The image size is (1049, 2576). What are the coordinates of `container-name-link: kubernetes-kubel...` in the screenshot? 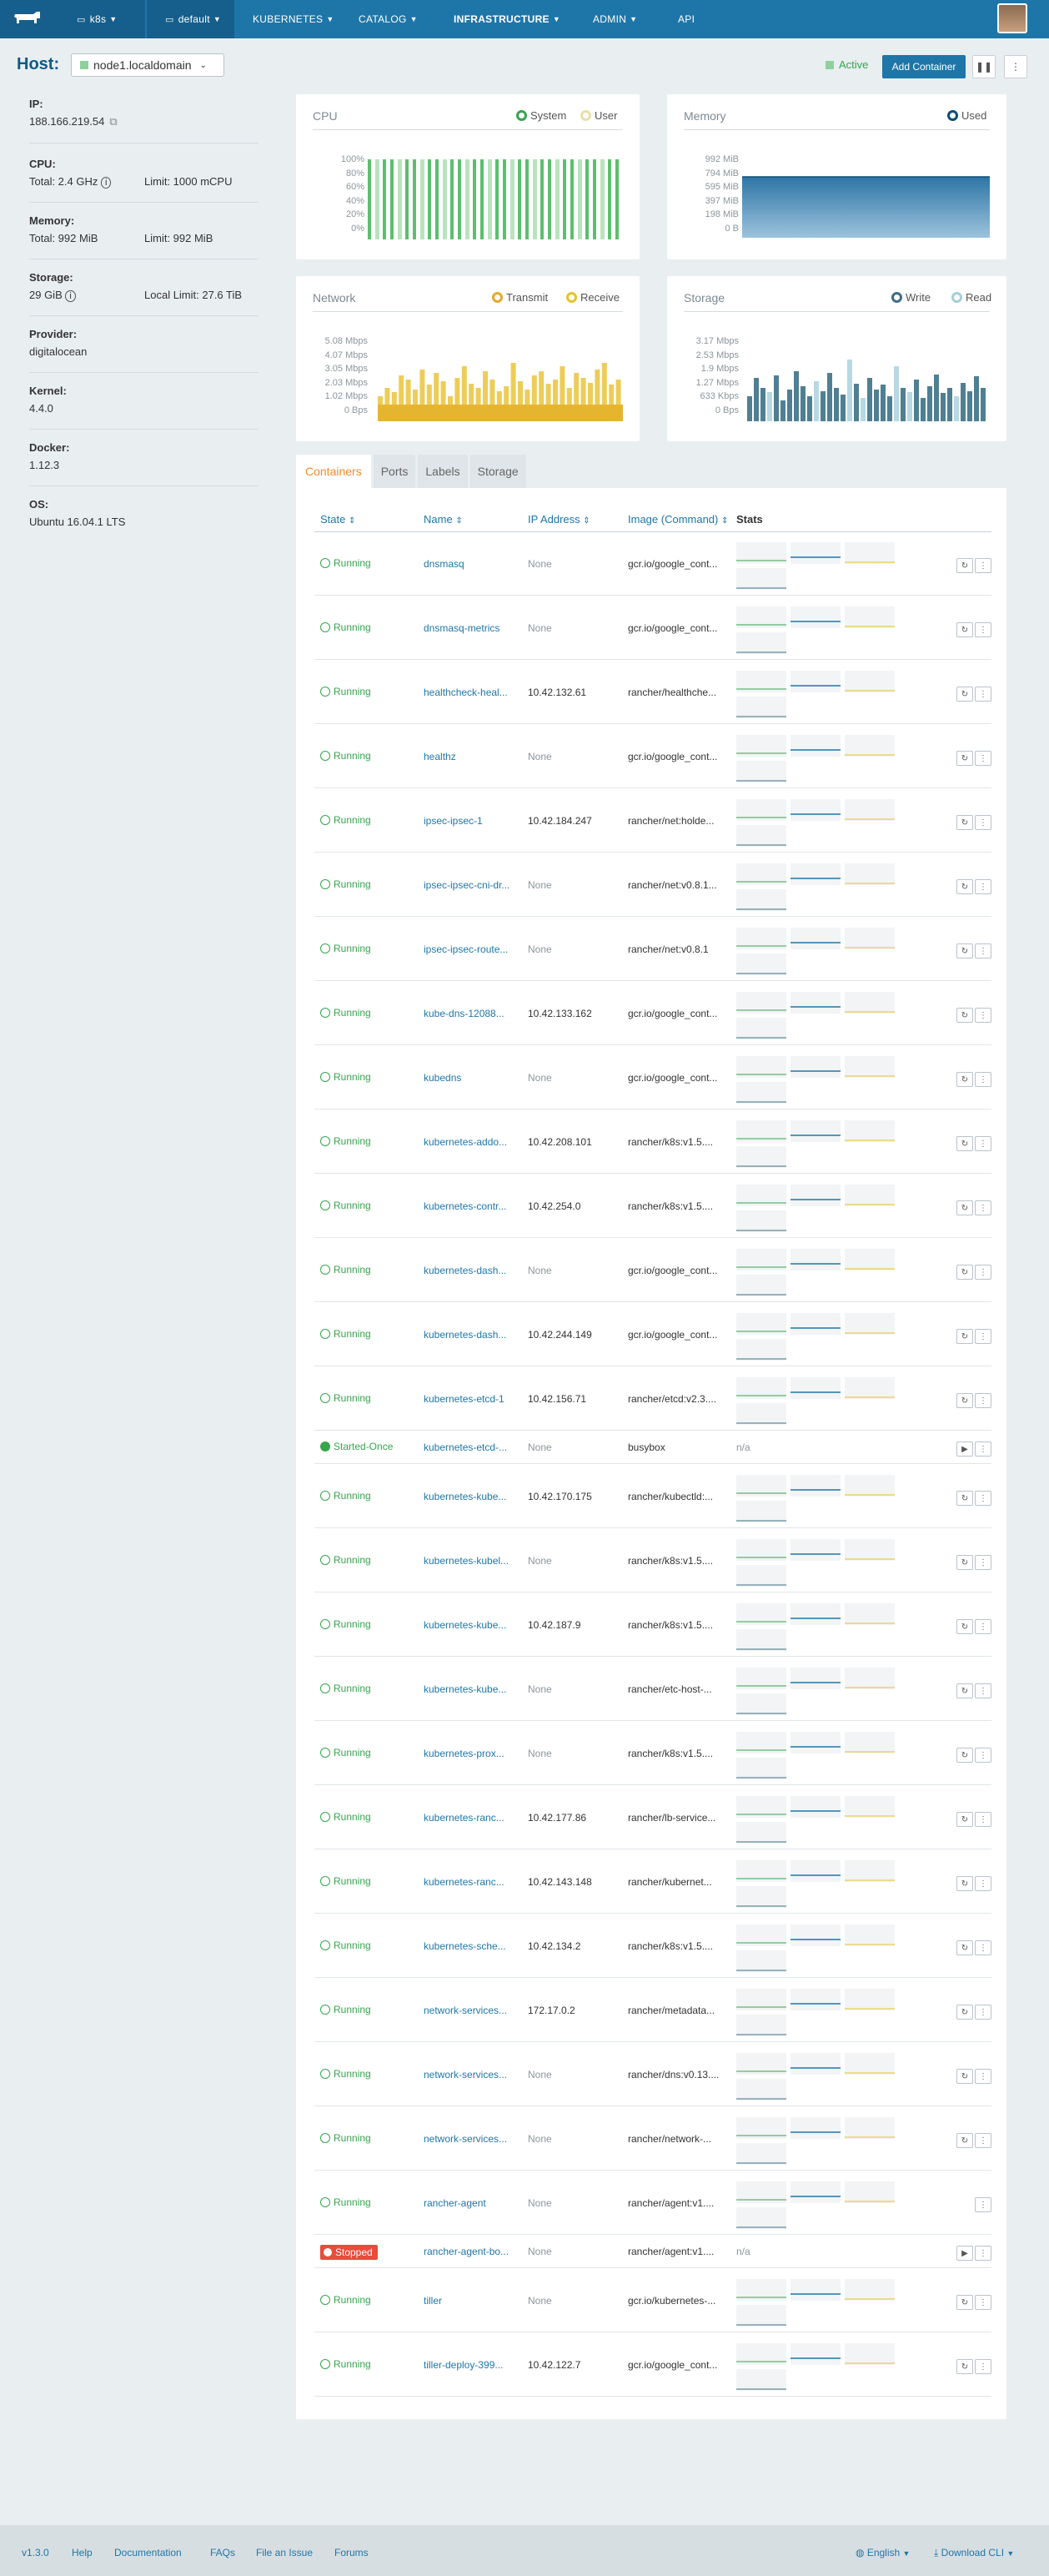 It's located at (472, 1561).